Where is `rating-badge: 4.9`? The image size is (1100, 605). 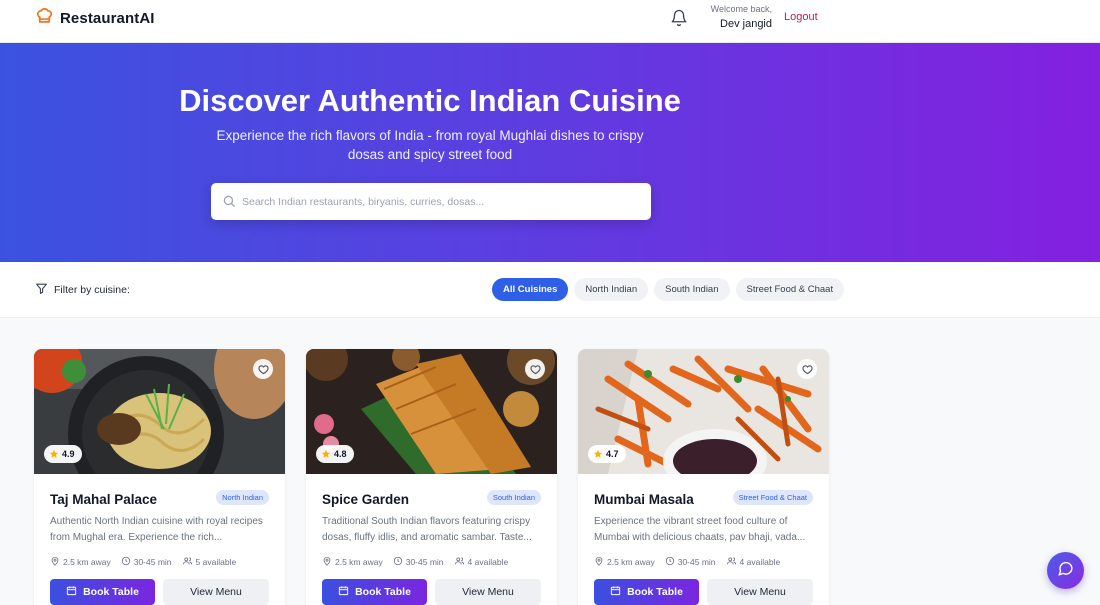
rating-badge: 4.9 is located at coordinates (63, 454).